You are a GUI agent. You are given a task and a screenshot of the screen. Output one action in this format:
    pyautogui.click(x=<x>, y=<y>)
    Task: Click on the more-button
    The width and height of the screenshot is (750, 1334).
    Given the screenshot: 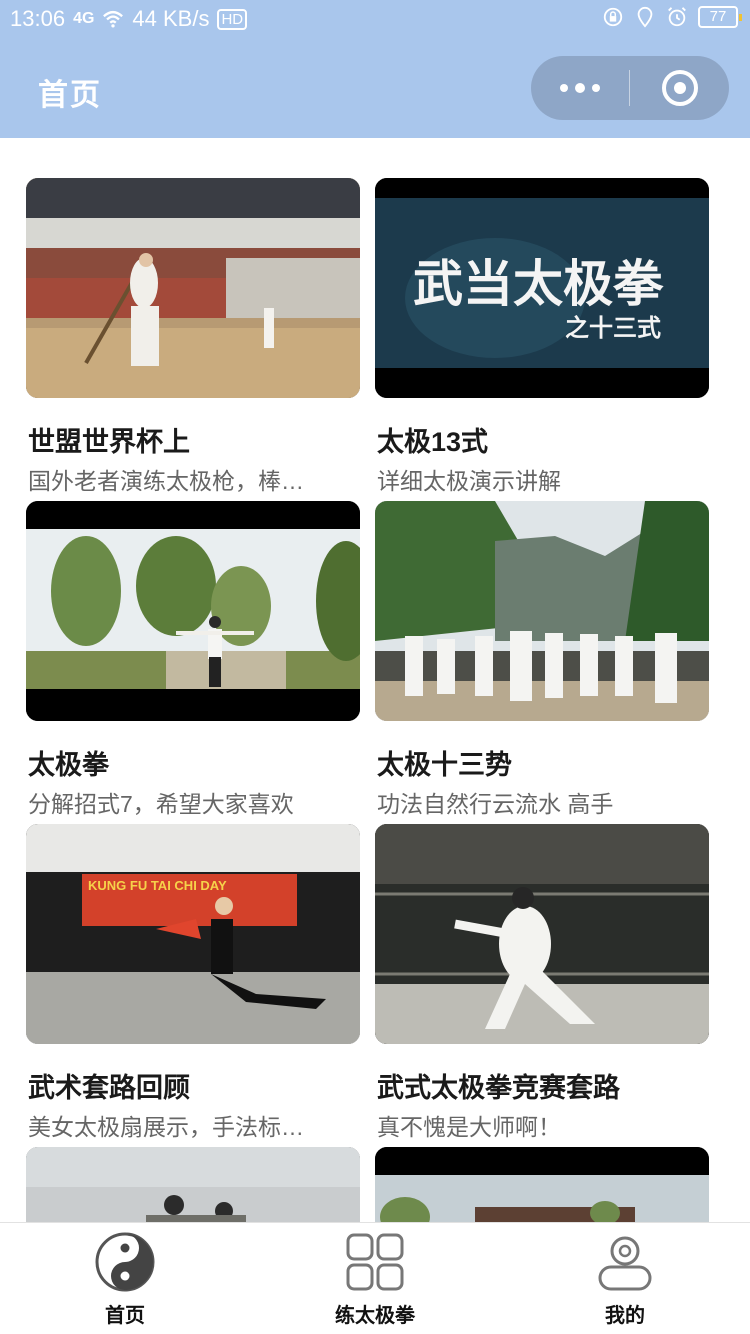 What is the action you would take?
    pyautogui.click(x=580, y=88)
    